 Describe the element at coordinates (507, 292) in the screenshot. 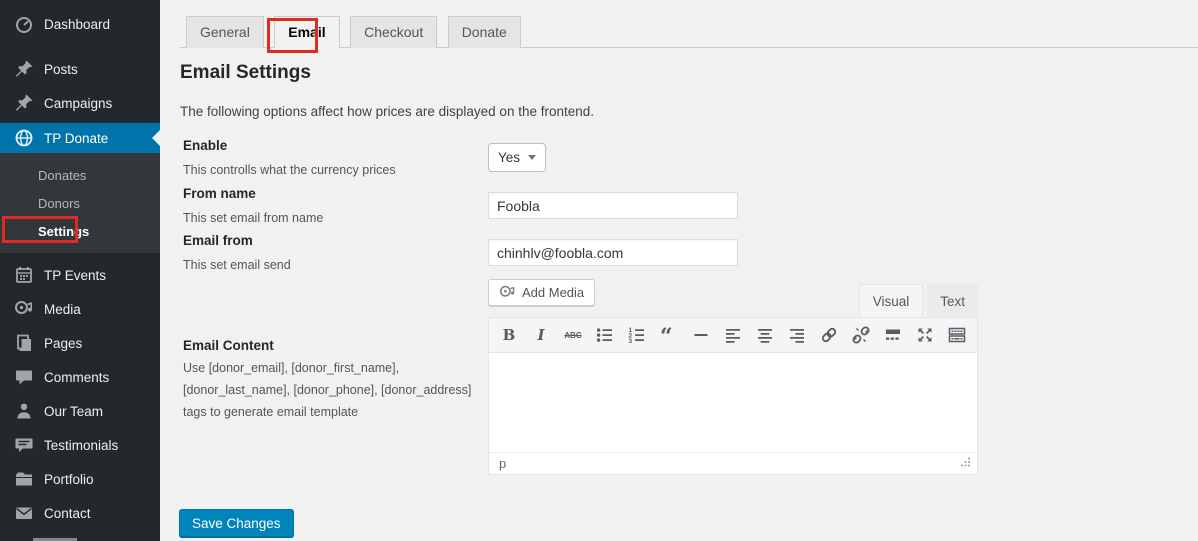

I see `add-media-icon` at that location.